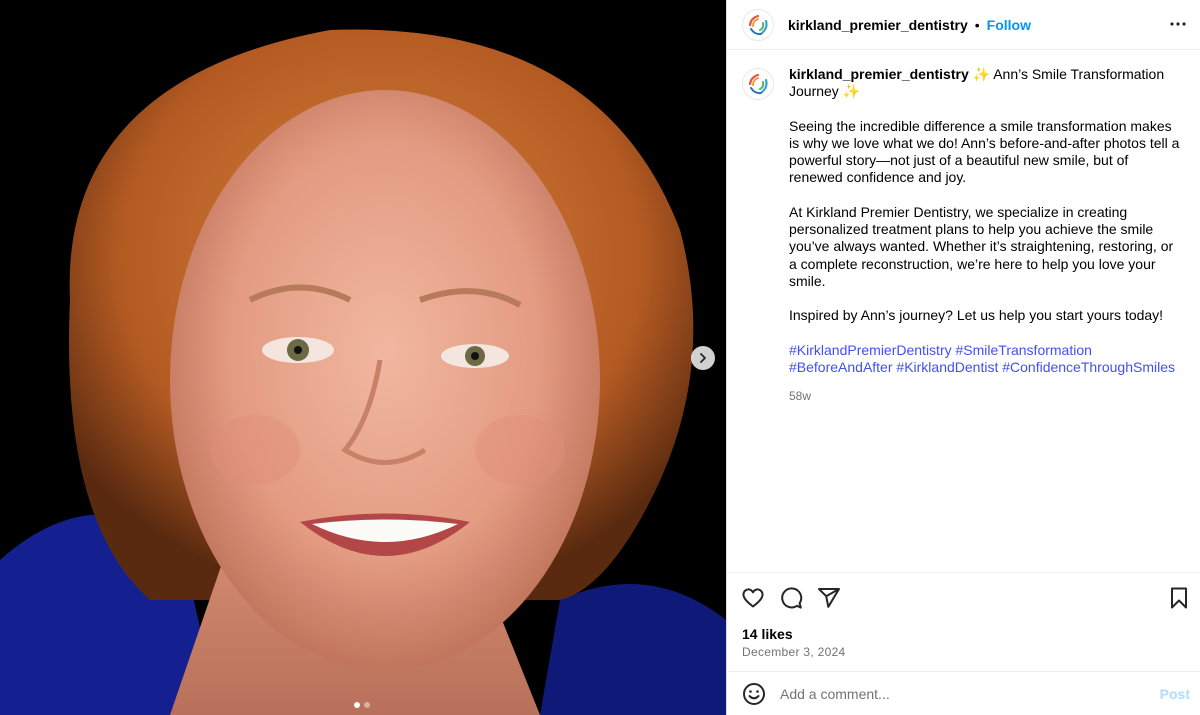 The width and height of the screenshot is (1200, 715). What do you see at coordinates (357, 705) in the screenshot?
I see `carousel-dot-active` at bounding box center [357, 705].